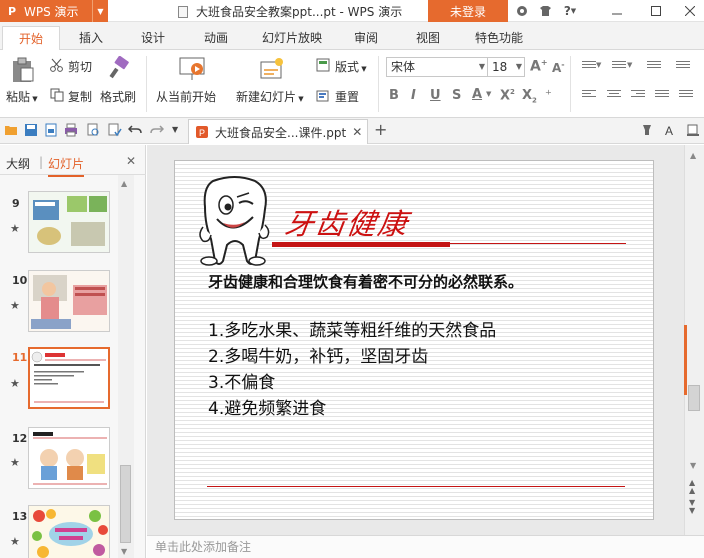  I want to click on shrink-font-icon: A-, so click(558, 67).